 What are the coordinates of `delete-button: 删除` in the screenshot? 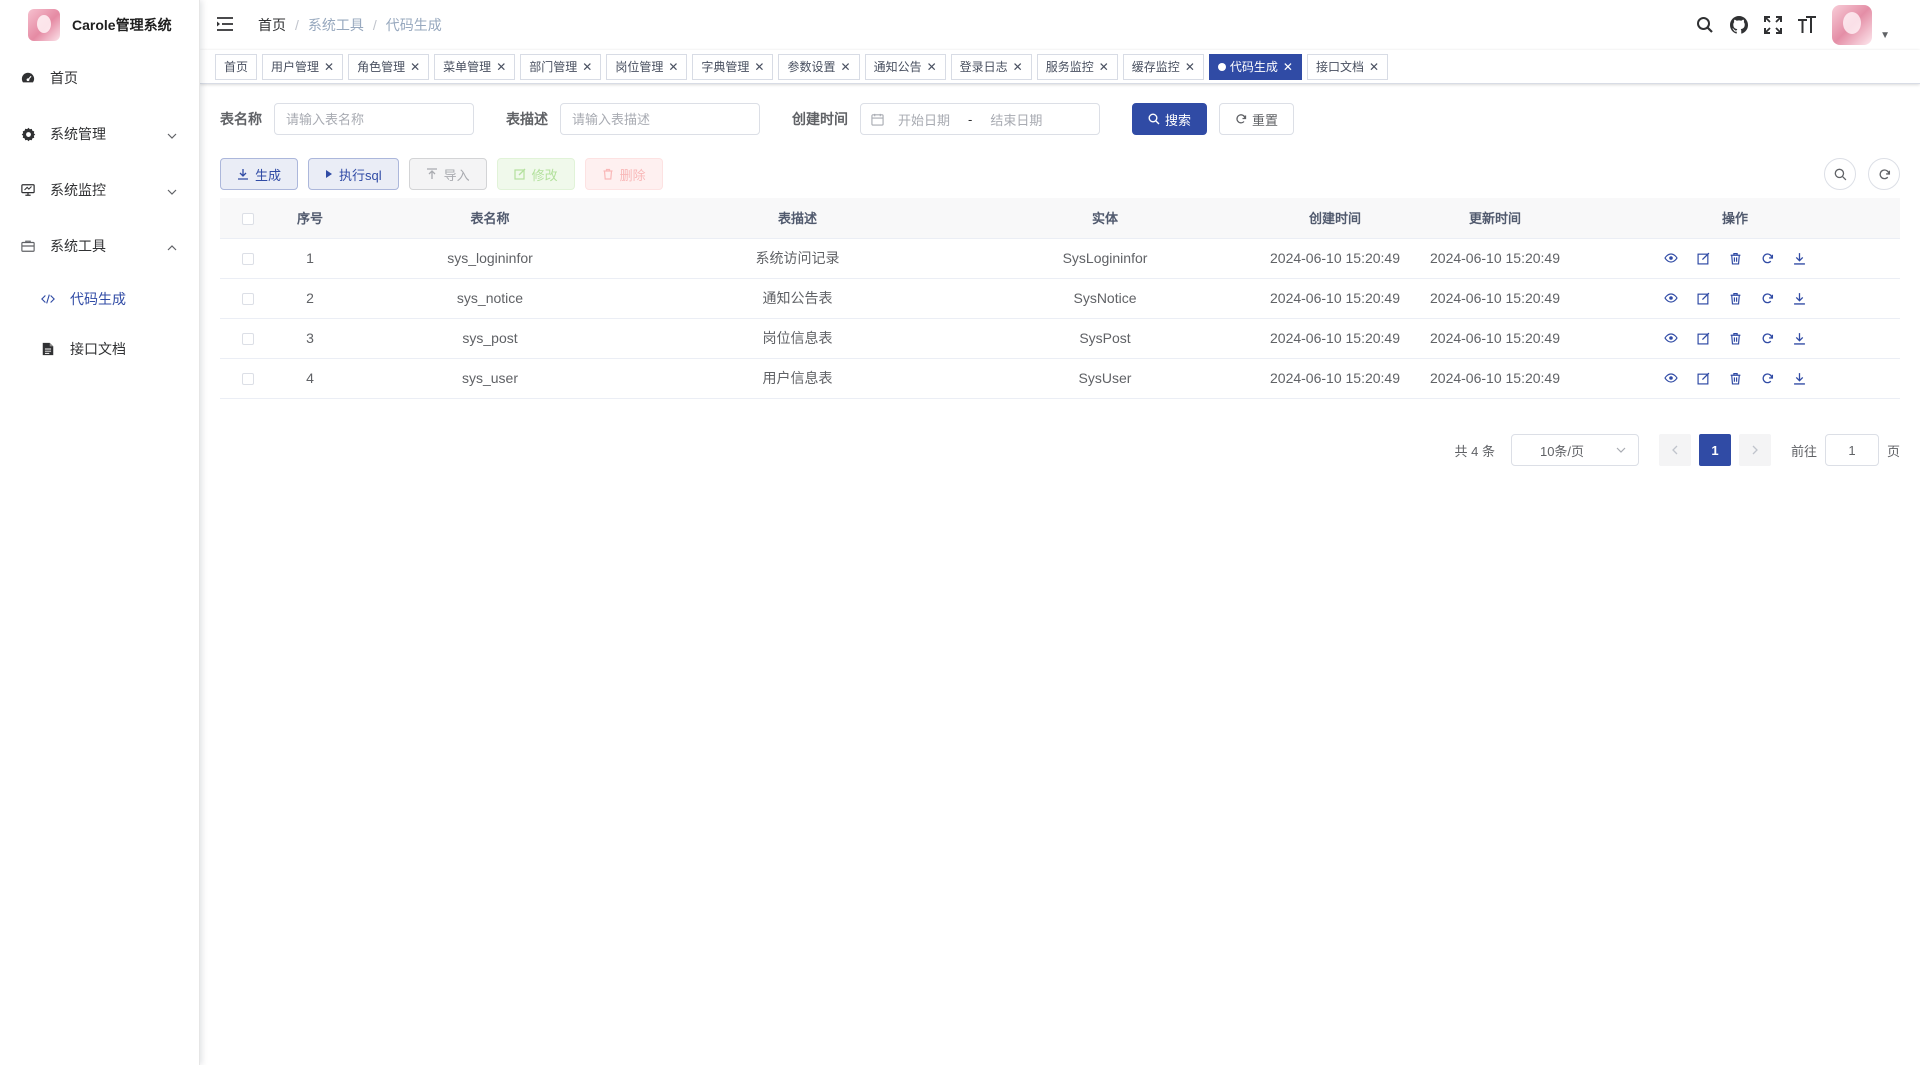 It's located at (623, 174).